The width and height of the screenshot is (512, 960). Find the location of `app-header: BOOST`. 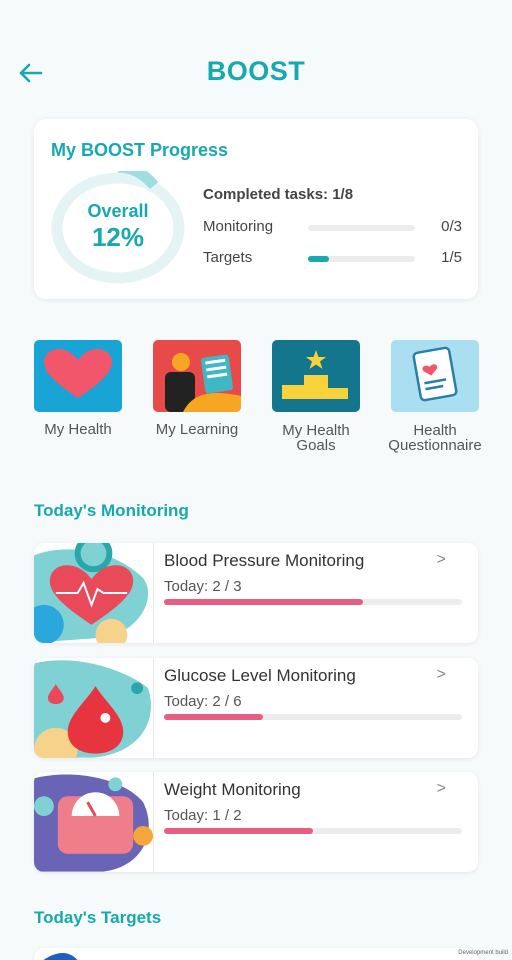

app-header: BOOST is located at coordinates (256, 55).